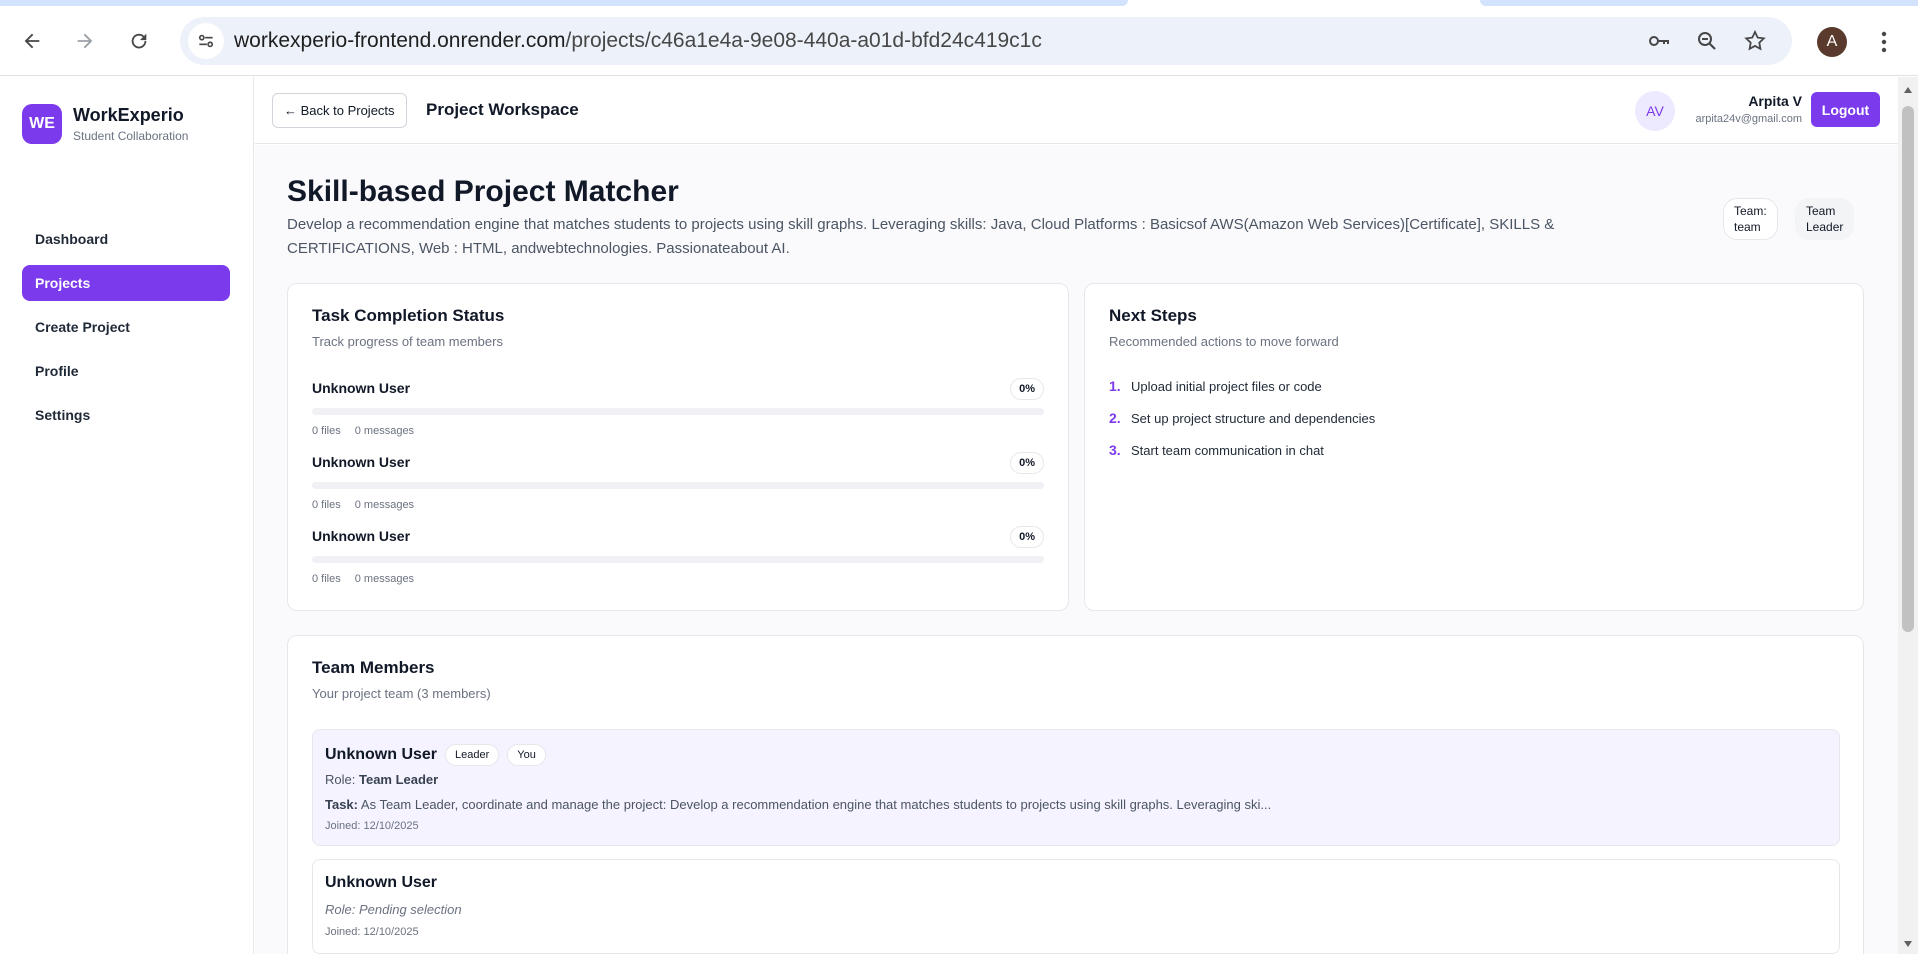  What do you see at coordinates (42, 124) in the screenshot?
I see `brand-logo: WE` at bounding box center [42, 124].